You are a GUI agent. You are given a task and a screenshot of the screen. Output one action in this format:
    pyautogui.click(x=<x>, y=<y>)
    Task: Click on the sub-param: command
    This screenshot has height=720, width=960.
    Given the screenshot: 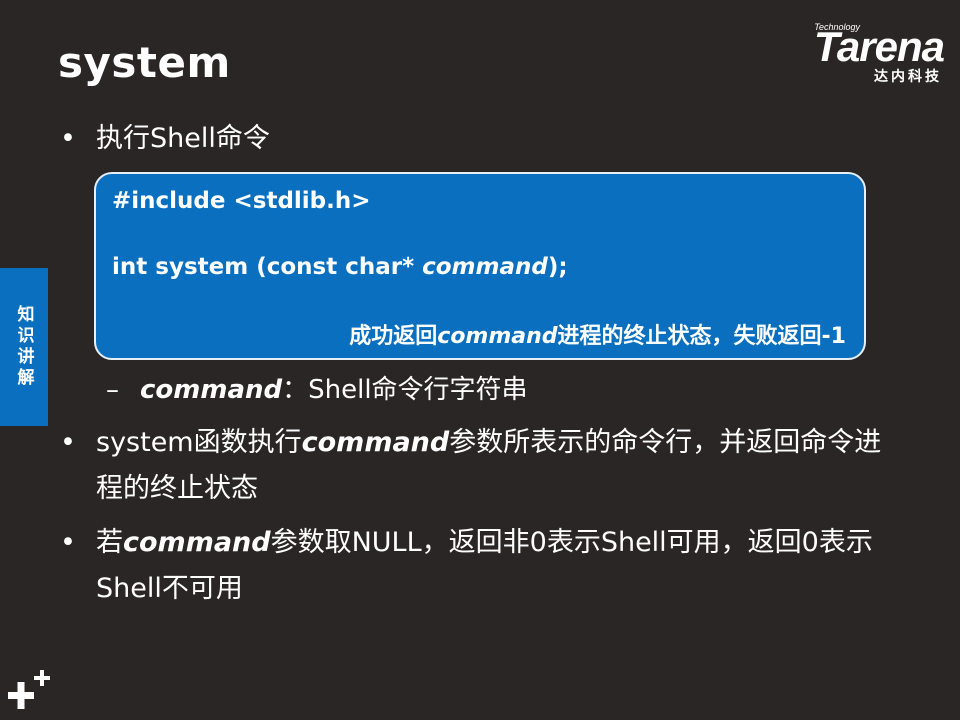 What is the action you would take?
    pyautogui.click(x=211, y=390)
    